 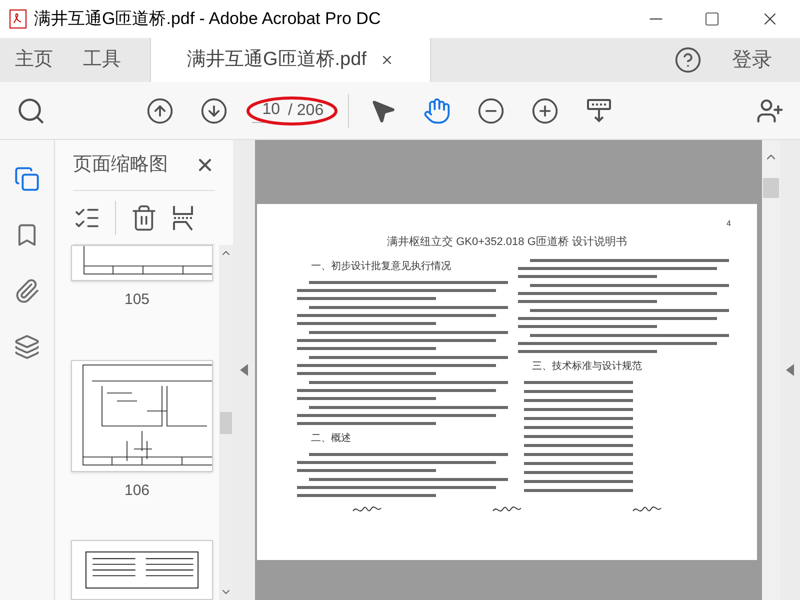 What do you see at coordinates (587, 366) in the screenshot?
I see `section-heading: 三、技术标准与设计规范` at bounding box center [587, 366].